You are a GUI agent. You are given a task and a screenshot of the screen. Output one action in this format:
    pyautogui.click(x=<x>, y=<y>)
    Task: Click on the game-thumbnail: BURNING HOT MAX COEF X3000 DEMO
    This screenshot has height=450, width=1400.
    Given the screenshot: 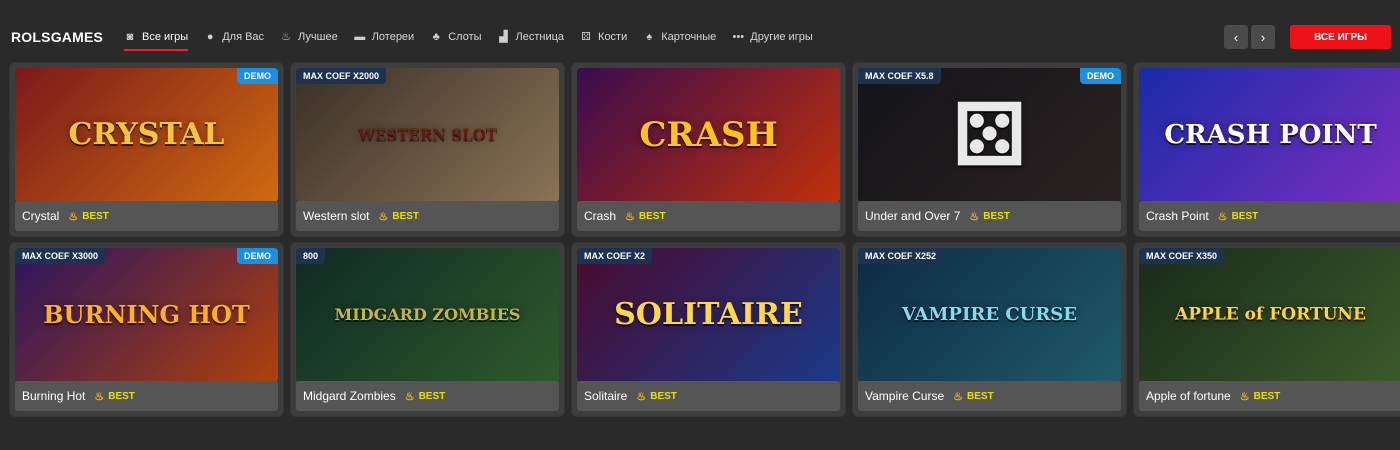 What is the action you would take?
    pyautogui.click(x=146, y=315)
    